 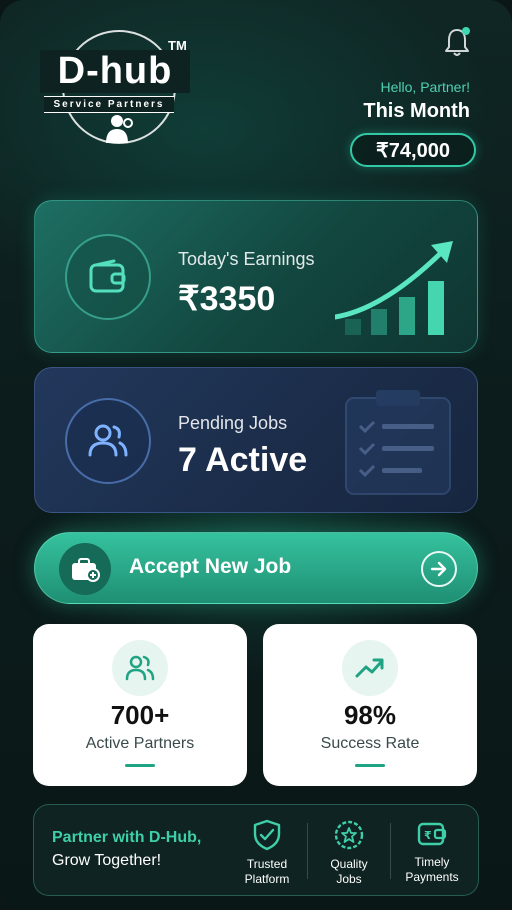 I want to click on growth-chart-illustration, so click(x=394, y=288).